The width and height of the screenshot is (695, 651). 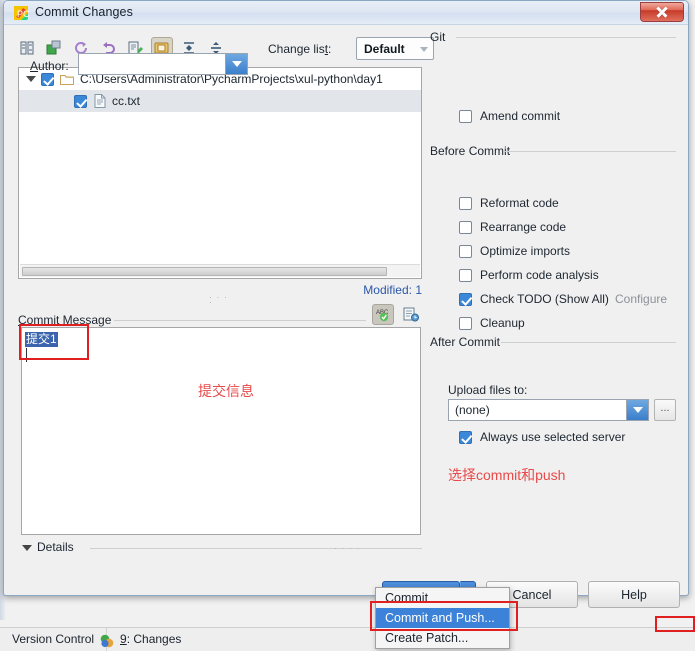 I want to click on author-label: Author:, so click(x=49, y=66).